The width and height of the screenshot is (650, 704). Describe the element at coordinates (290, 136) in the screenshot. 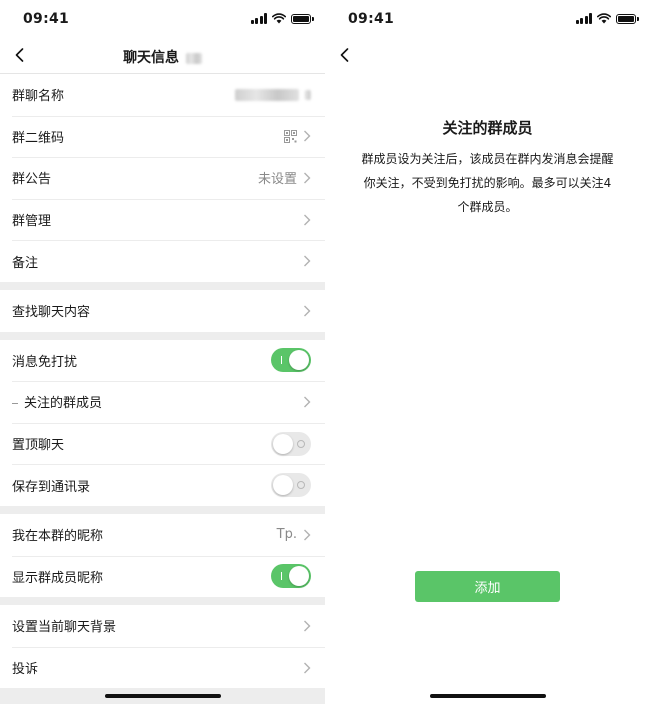

I see `qr-code-icon` at that location.